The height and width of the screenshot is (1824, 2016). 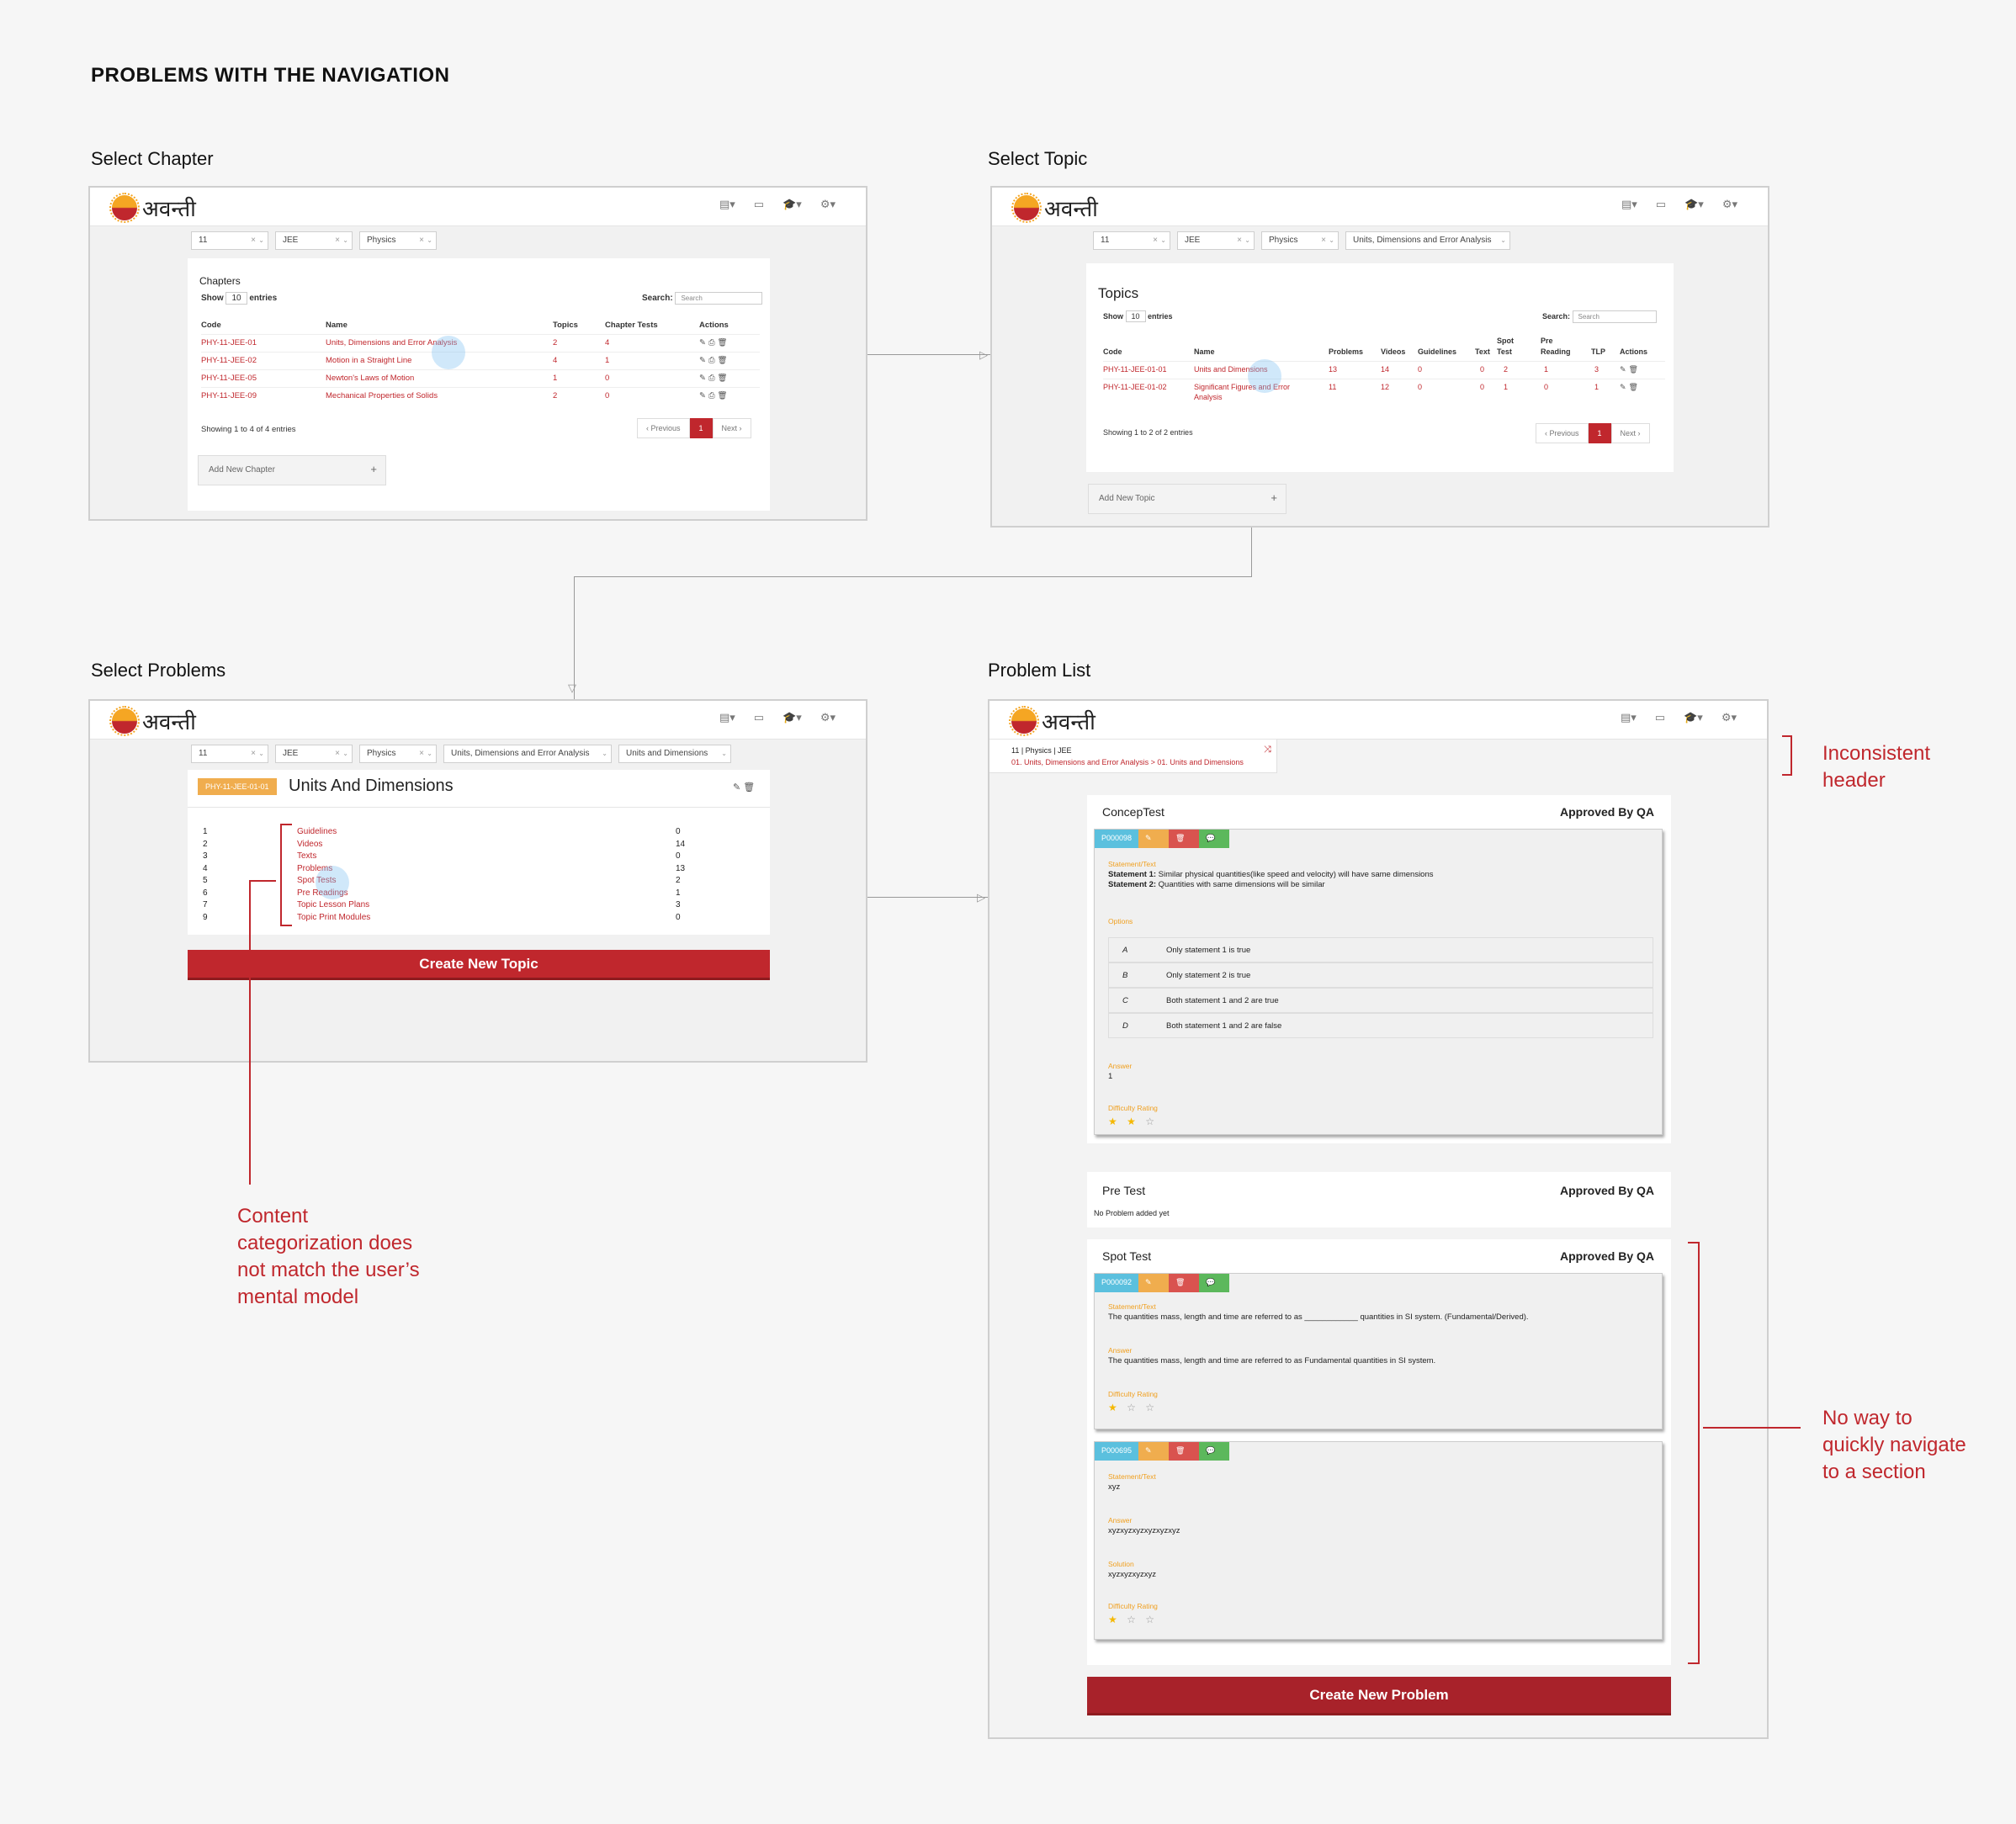 What do you see at coordinates (1557, 347) in the screenshot?
I see `col-pre-reading: Pre Reading` at bounding box center [1557, 347].